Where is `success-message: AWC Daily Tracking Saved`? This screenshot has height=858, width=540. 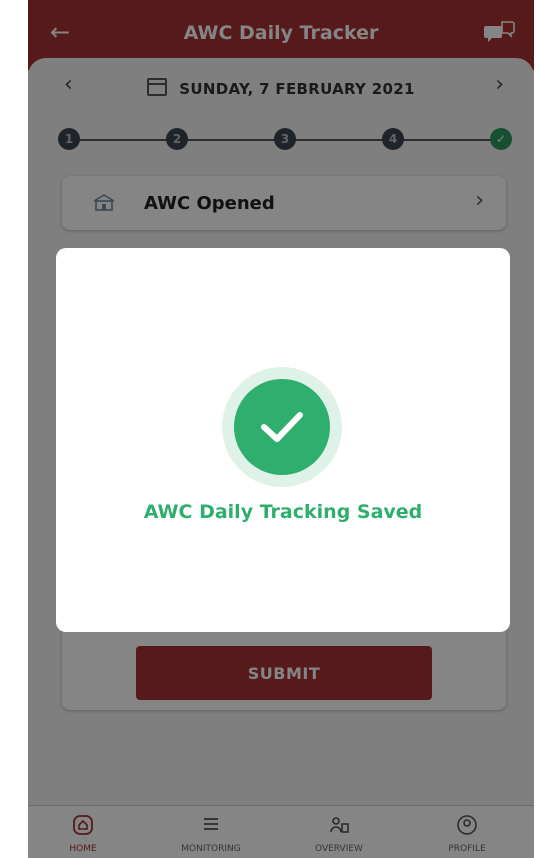
success-message: AWC Daily Tracking Saved is located at coordinates (283, 512).